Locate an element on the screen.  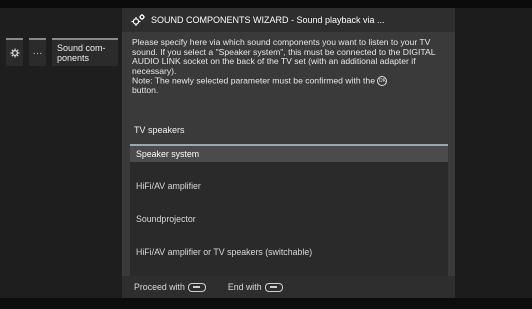
bottom-bar is located at coordinates (266, 303).